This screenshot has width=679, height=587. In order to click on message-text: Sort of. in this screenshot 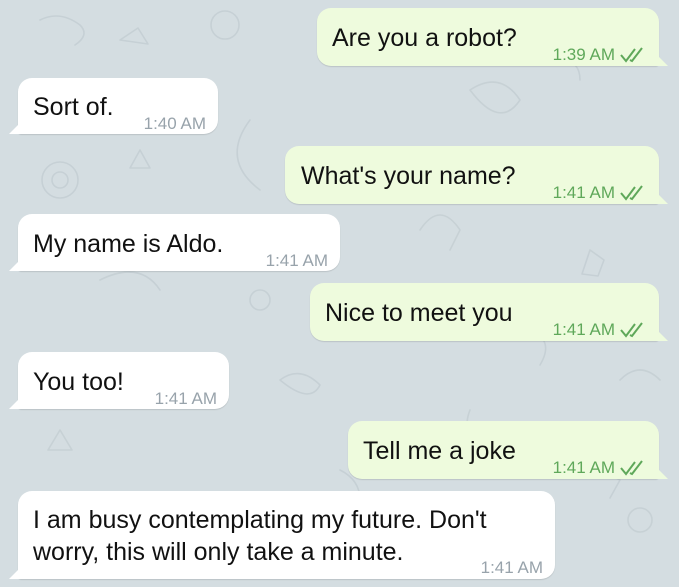, I will do `click(73, 107)`.